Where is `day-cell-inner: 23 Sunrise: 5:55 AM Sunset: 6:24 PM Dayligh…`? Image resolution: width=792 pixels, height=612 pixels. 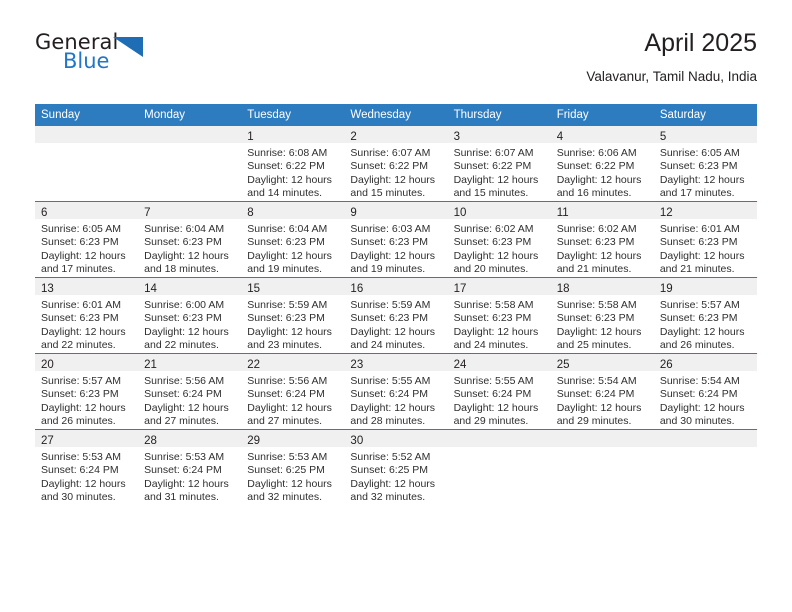 day-cell-inner: 23 Sunrise: 5:55 AM Sunset: 6:24 PM Dayligh… is located at coordinates (396, 391).